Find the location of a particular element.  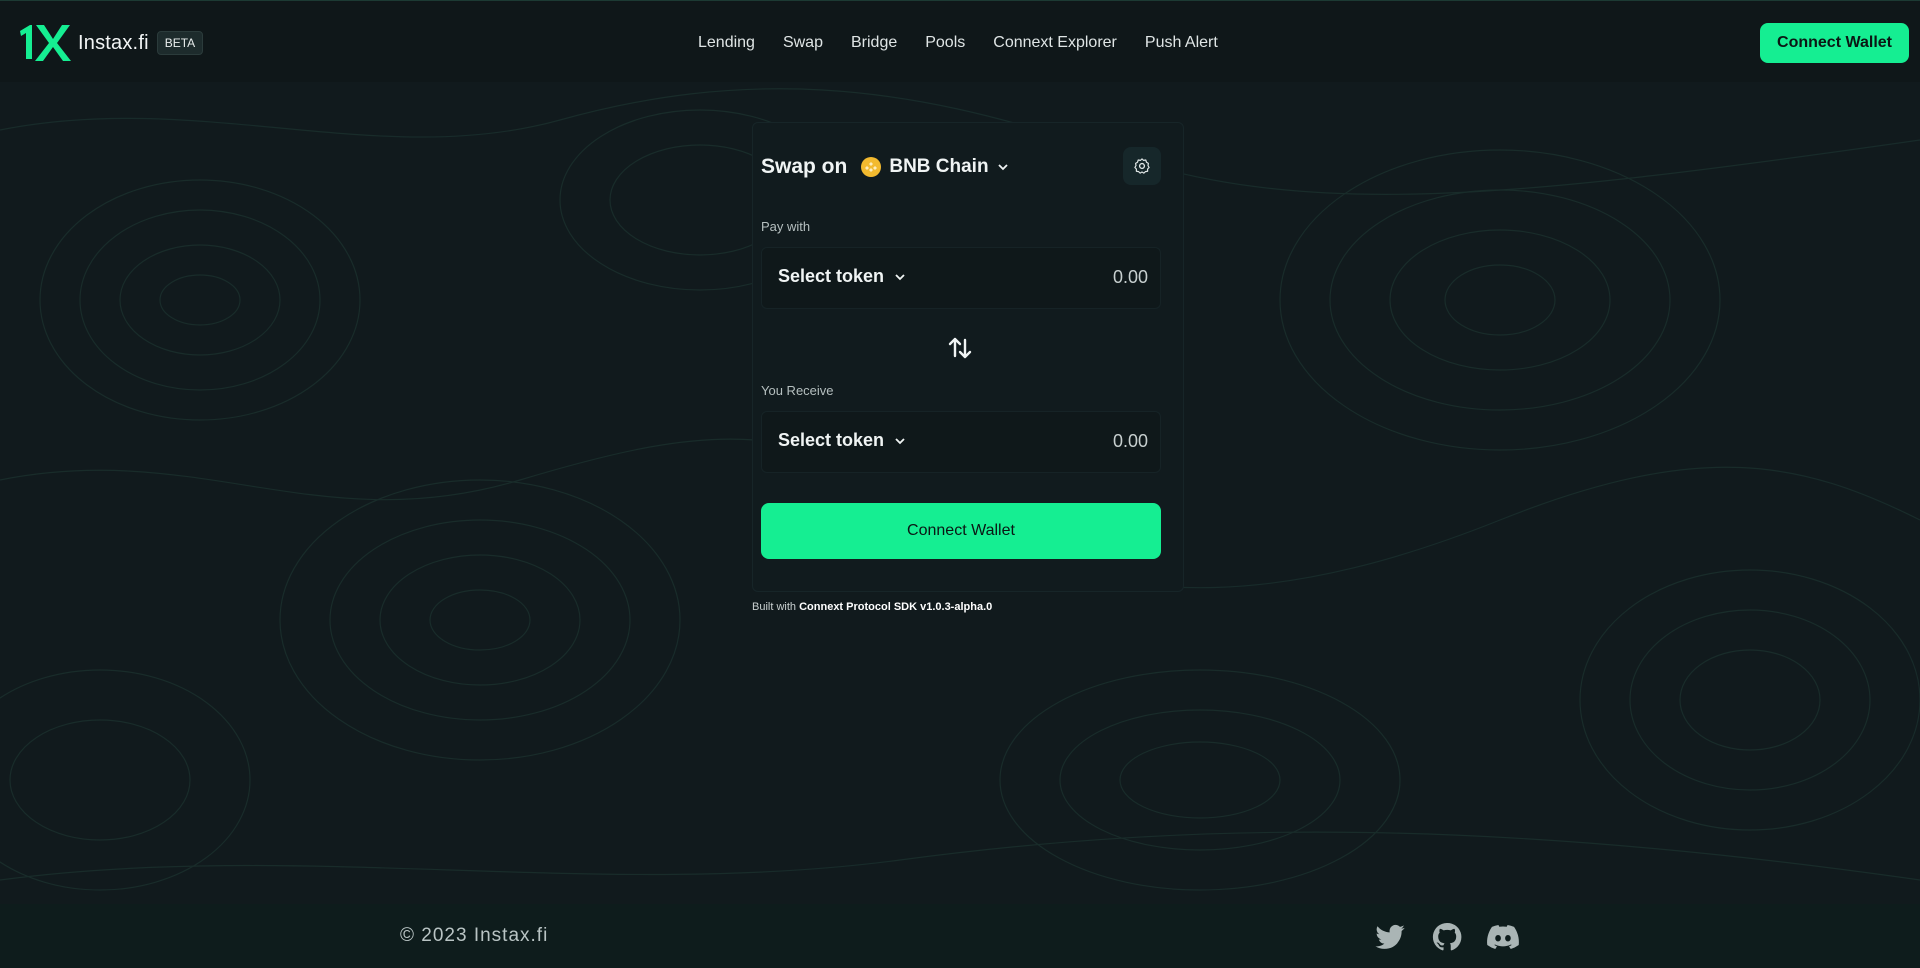

receive-token-box: Select token 0.00 is located at coordinates (961, 442).